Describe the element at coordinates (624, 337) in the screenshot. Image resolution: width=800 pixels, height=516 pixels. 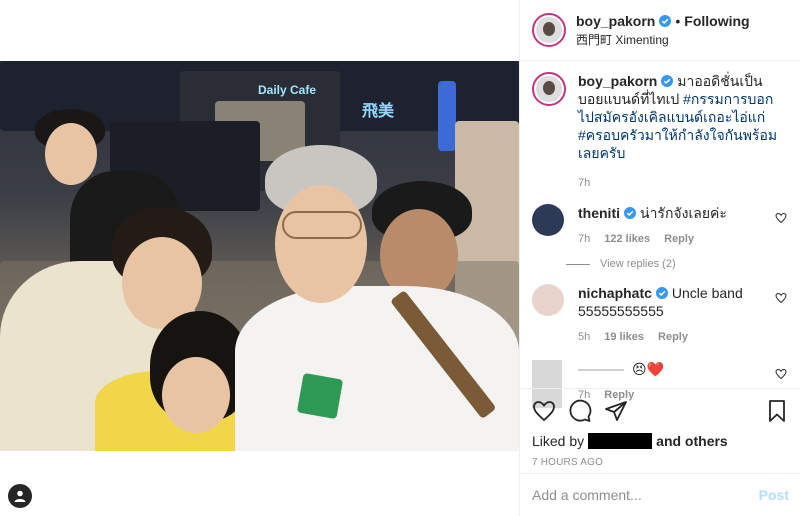
I see `comment-likes: 19 likes` at that location.